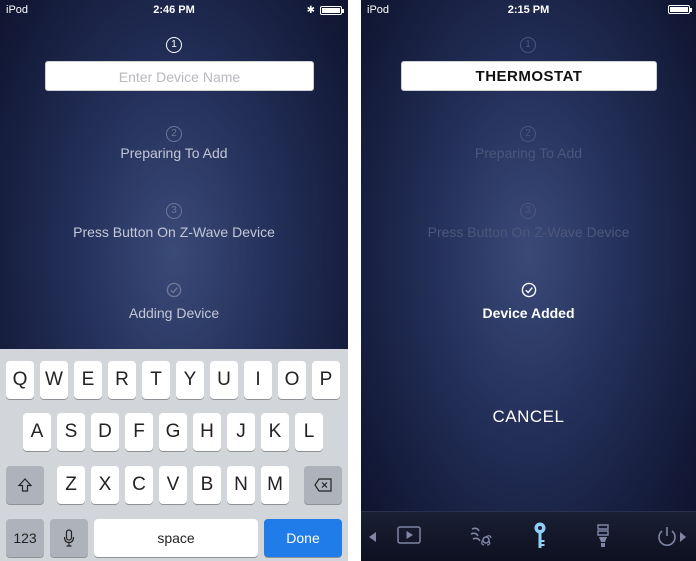  What do you see at coordinates (603, 536) in the screenshot?
I see `bulb-icon` at bounding box center [603, 536].